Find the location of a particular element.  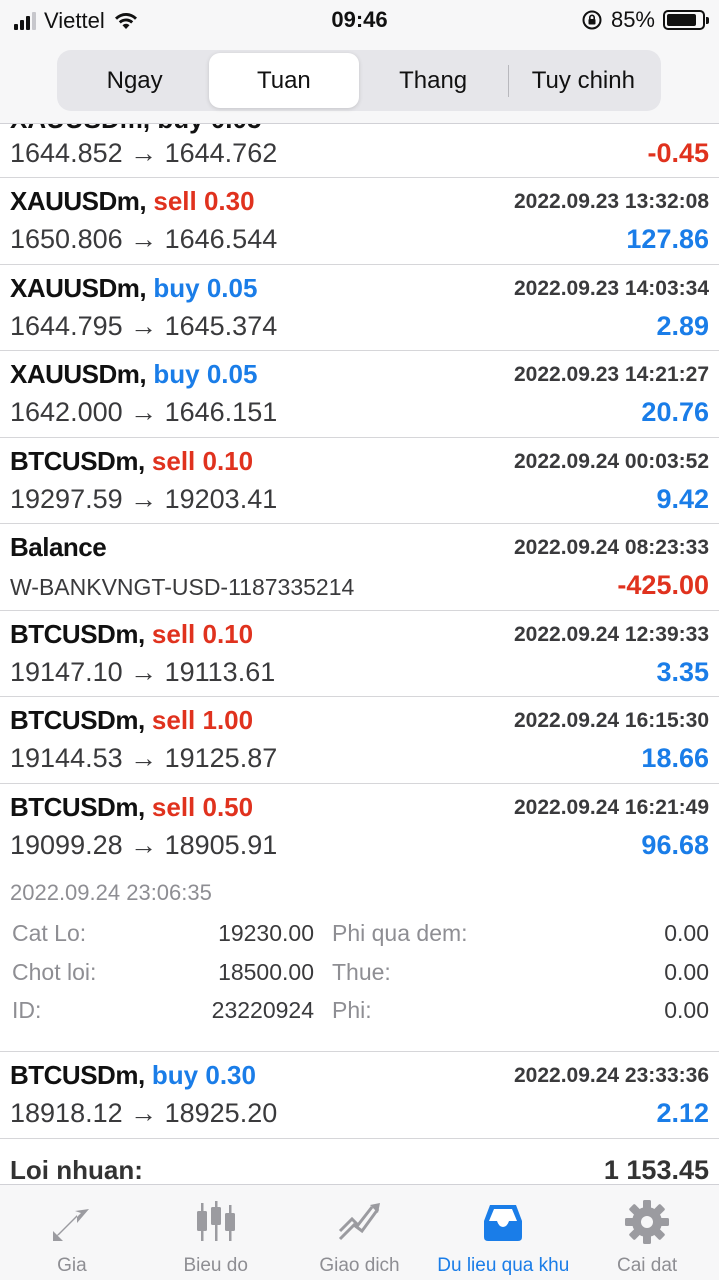

tab-history-label: Du lieu qua khu is located at coordinates (503, 1265).